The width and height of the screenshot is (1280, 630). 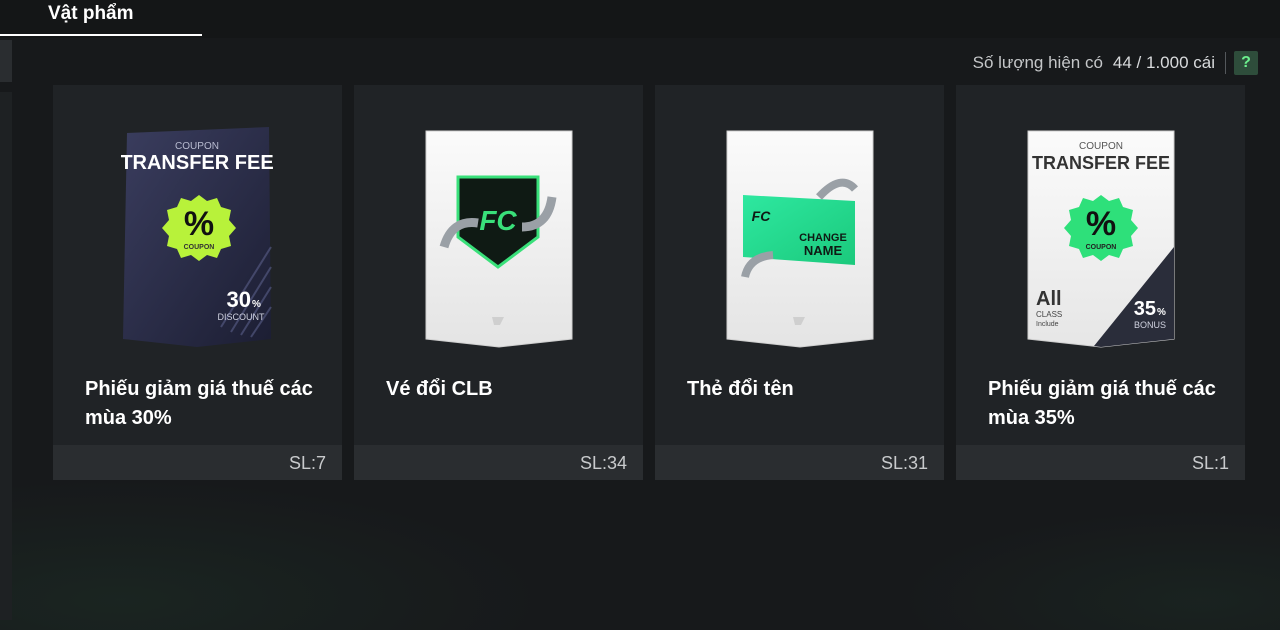 I want to click on tab-items: Vật phẩm, so click(x=101, y=18).